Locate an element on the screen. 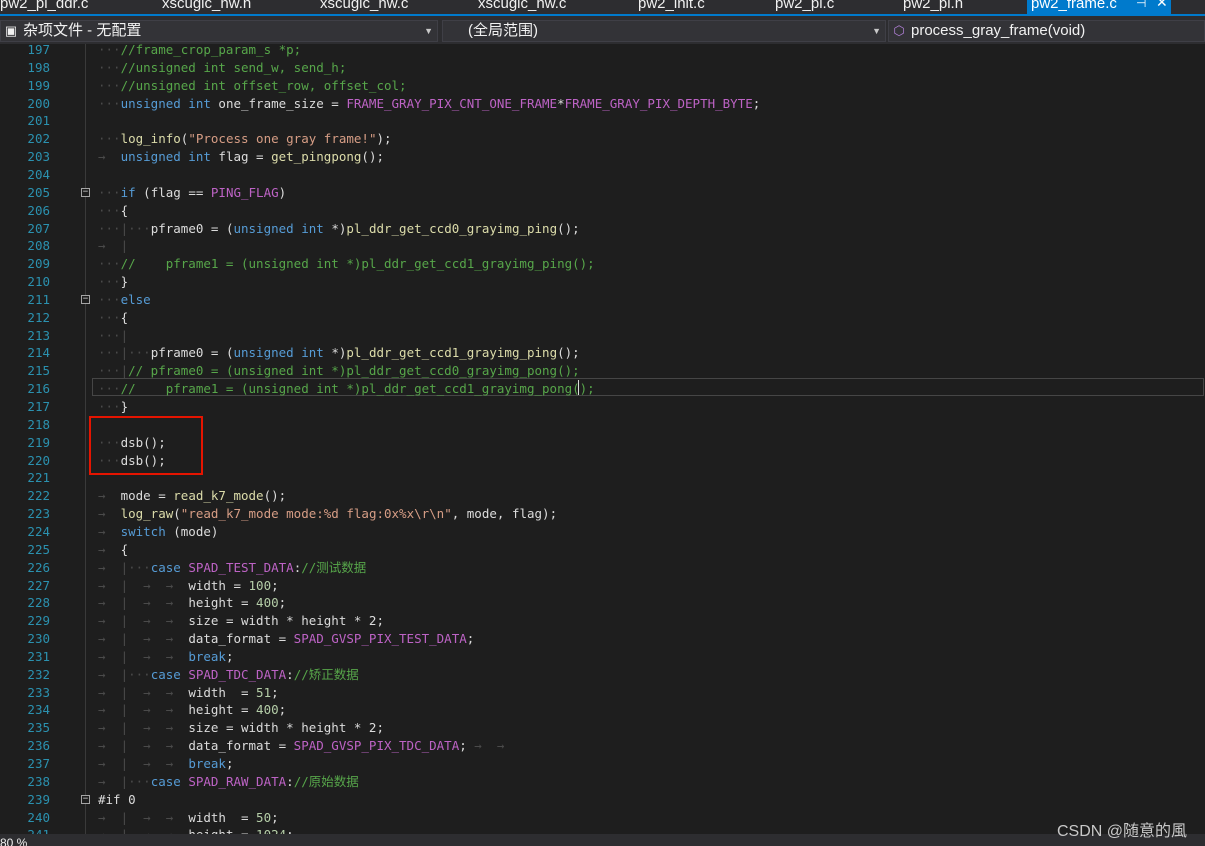 The image size is (1205, 846). token-ws: → is located at coordinates (109, 514).